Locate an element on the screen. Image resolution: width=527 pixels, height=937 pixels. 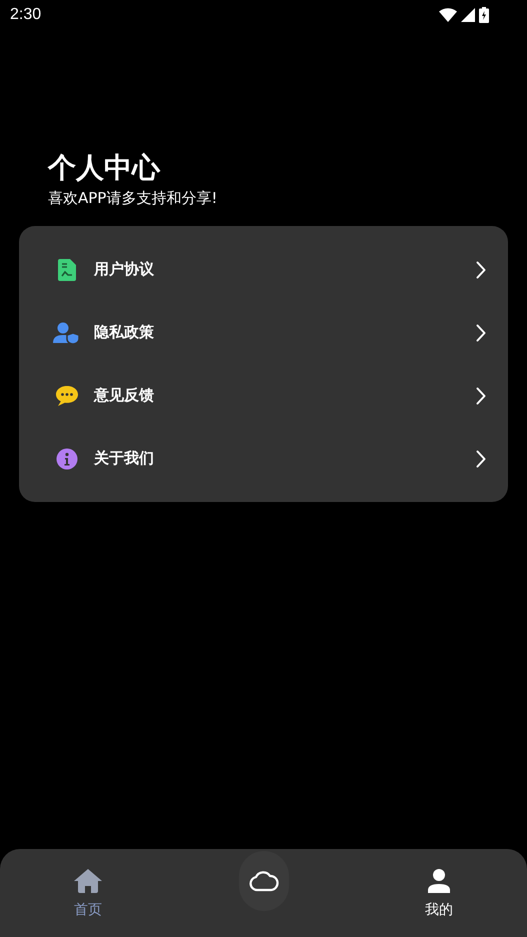
person-icon is located at coordinates (439, 881).